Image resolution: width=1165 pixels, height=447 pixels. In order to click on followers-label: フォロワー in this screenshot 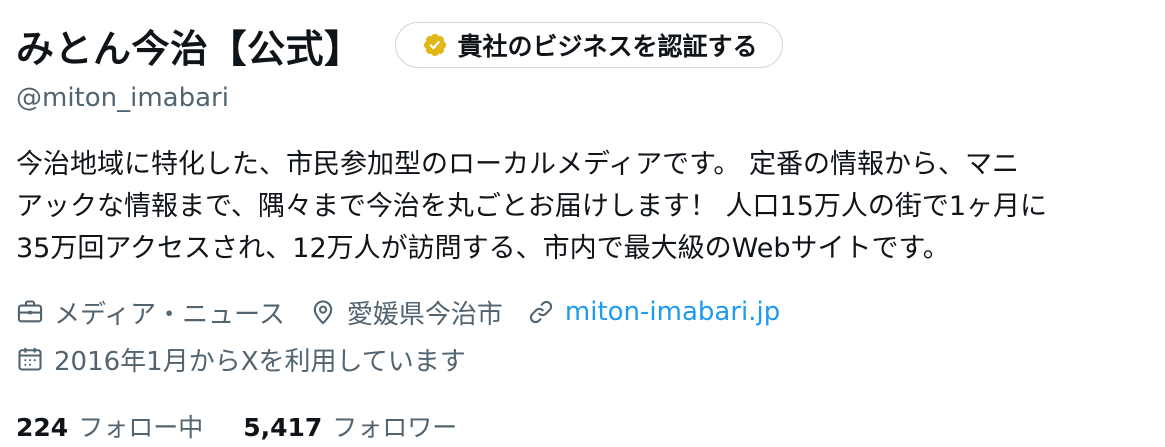, I will do `click(395, 427)`.